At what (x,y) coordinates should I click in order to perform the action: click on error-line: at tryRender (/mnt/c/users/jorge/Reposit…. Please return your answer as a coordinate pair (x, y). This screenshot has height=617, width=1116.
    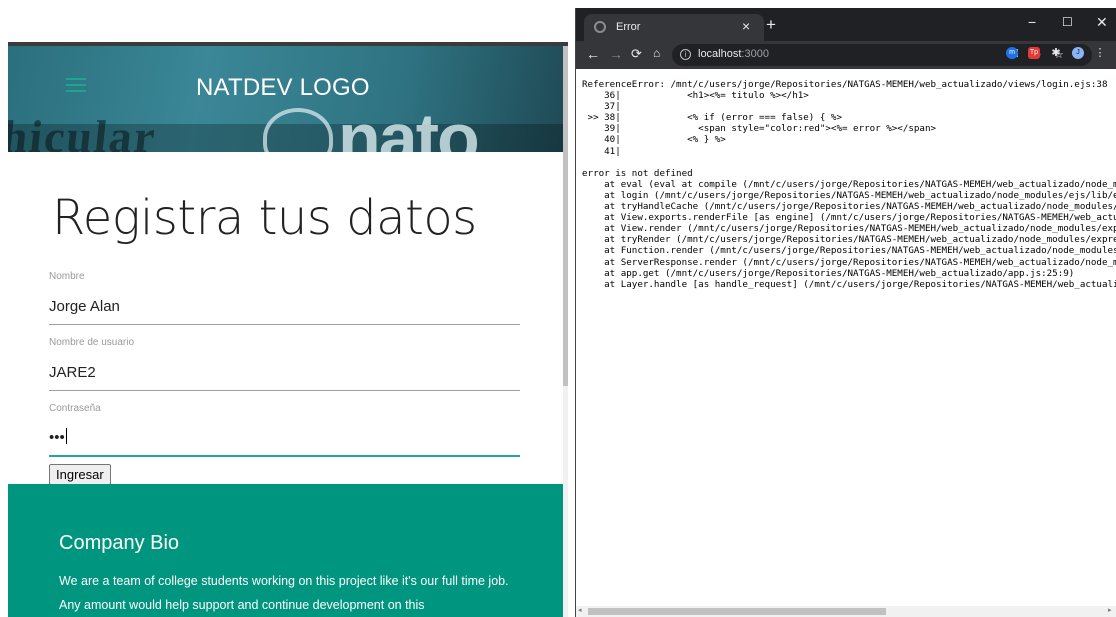
    Looking at the image, I should click on (849, 240).